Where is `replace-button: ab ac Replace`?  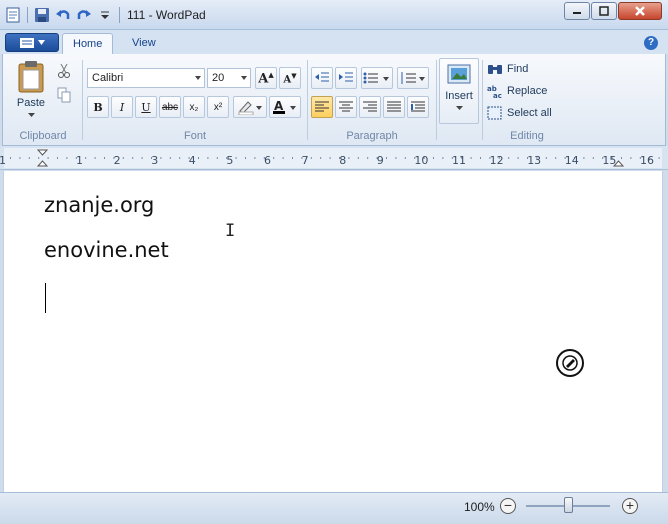 replace-button: ab ac Replace is located at coordinates (517, 91).